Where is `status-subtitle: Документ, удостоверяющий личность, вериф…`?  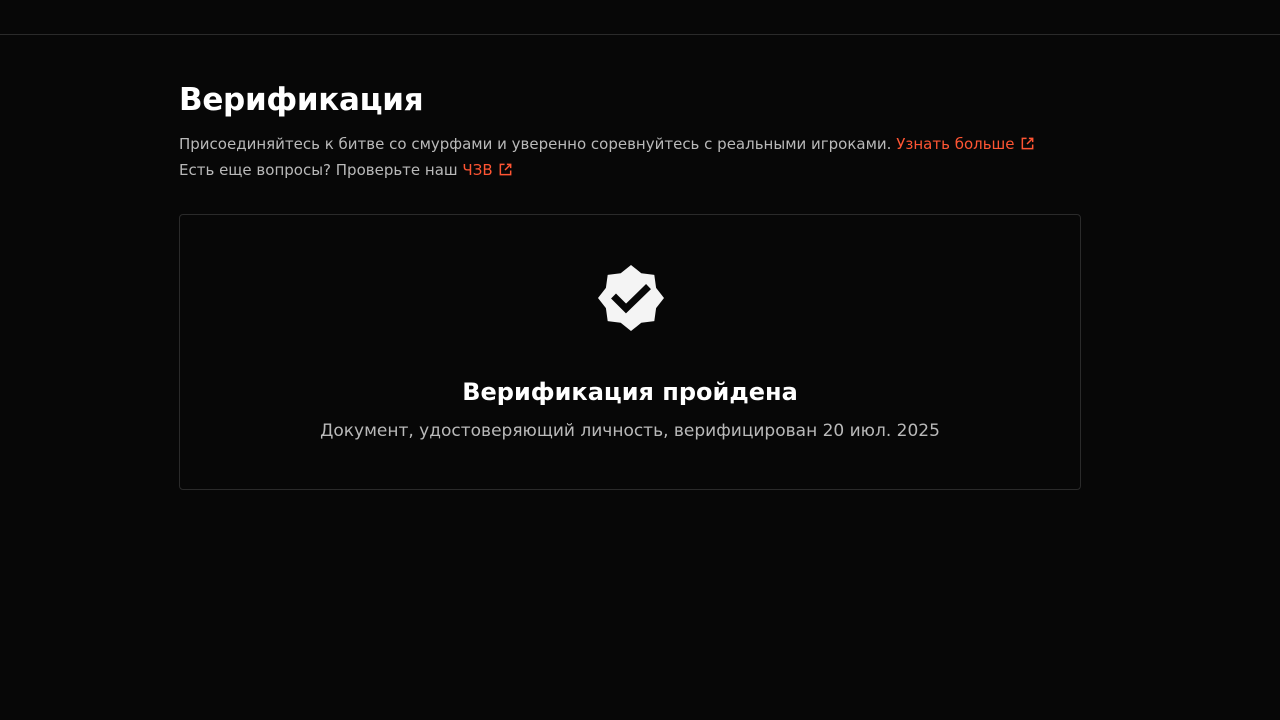 status-subtitle: Документ, удостоверяющий личность, вериф… is located at coordinates (630, 431).